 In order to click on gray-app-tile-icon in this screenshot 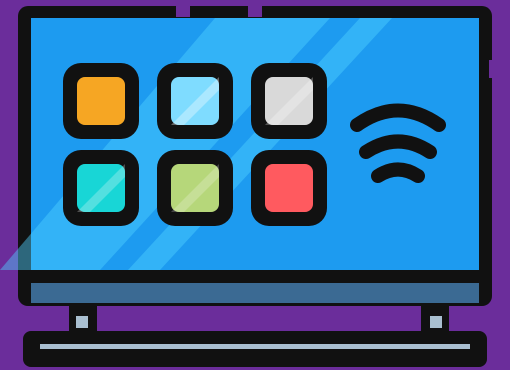, I will do `click(289, 101)`.